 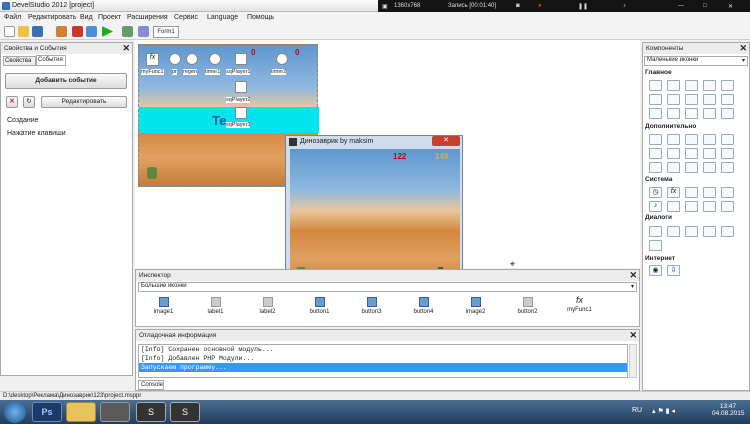 What do you see at coordinates (229, 120) in the screenshot?
I see `cyan-label` at bounding box center [229, 120].